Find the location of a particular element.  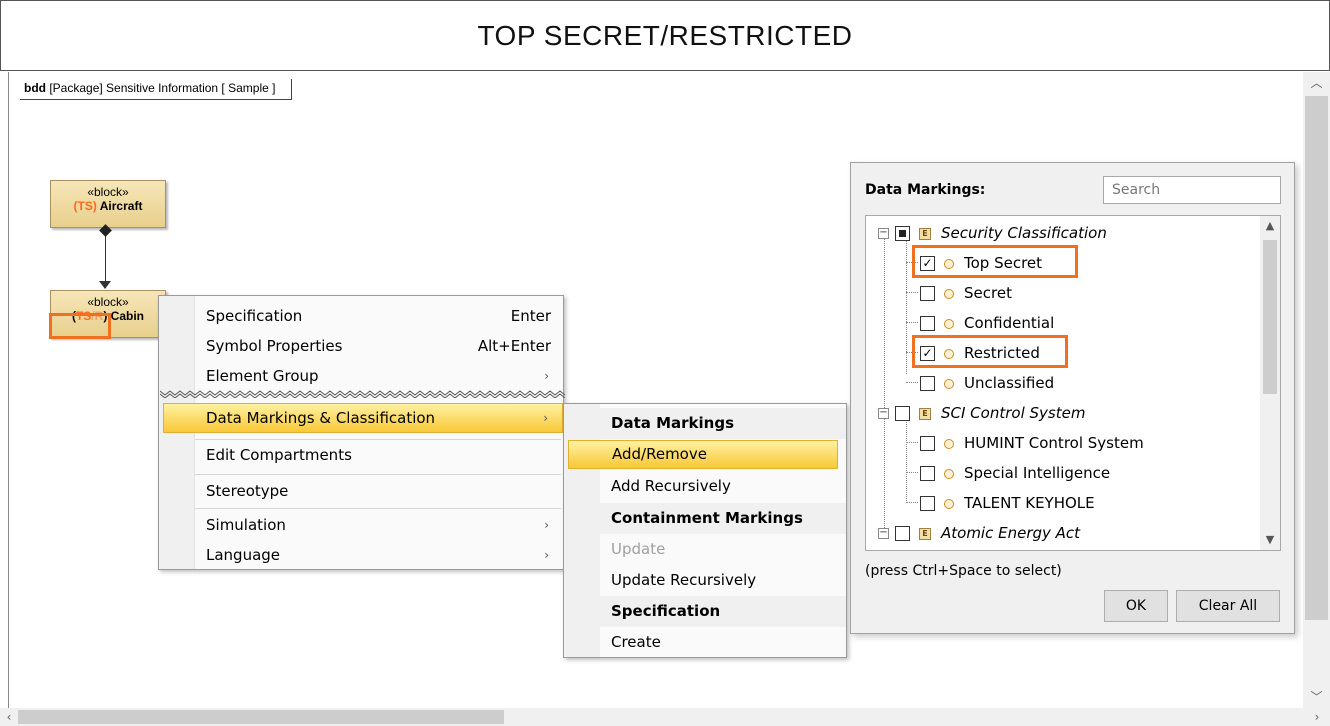

banner-text: TOP SECRET/RESTRICTED is located at coordinates (665, 35).